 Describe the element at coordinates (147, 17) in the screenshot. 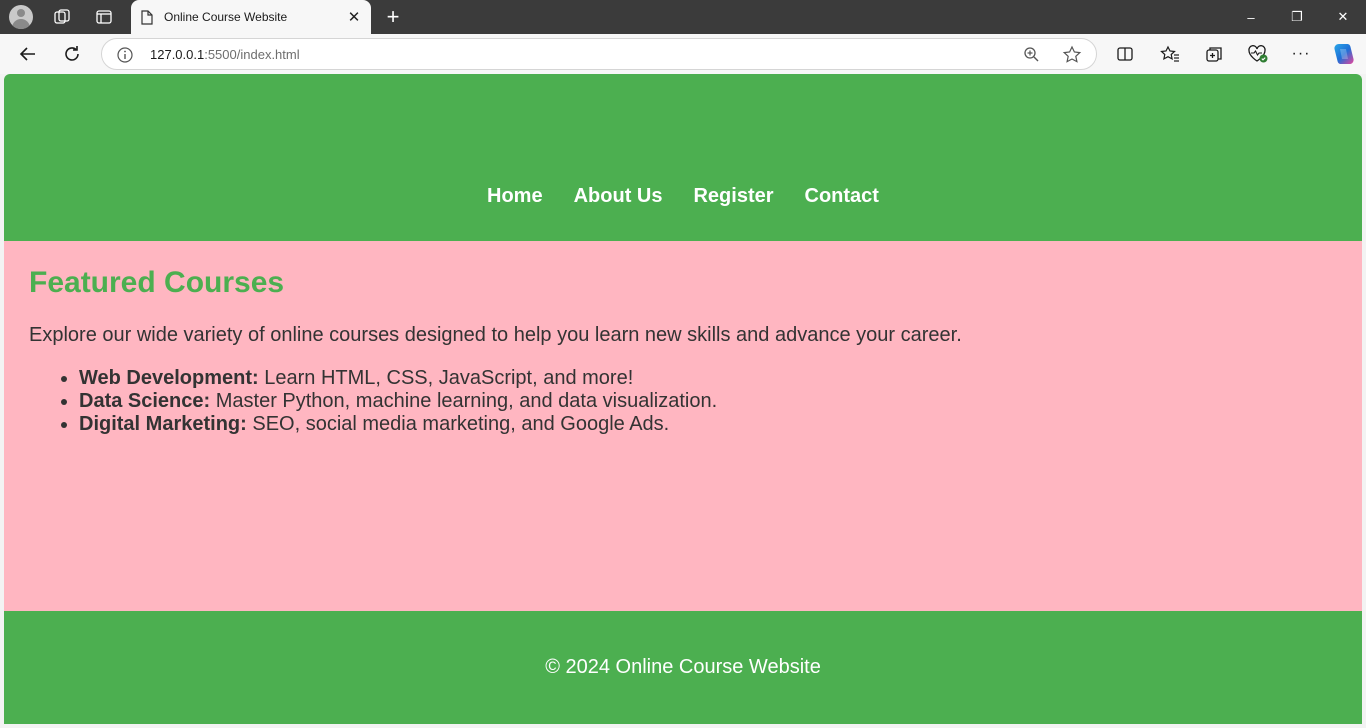

I see `page-favicon-icon` at that location.